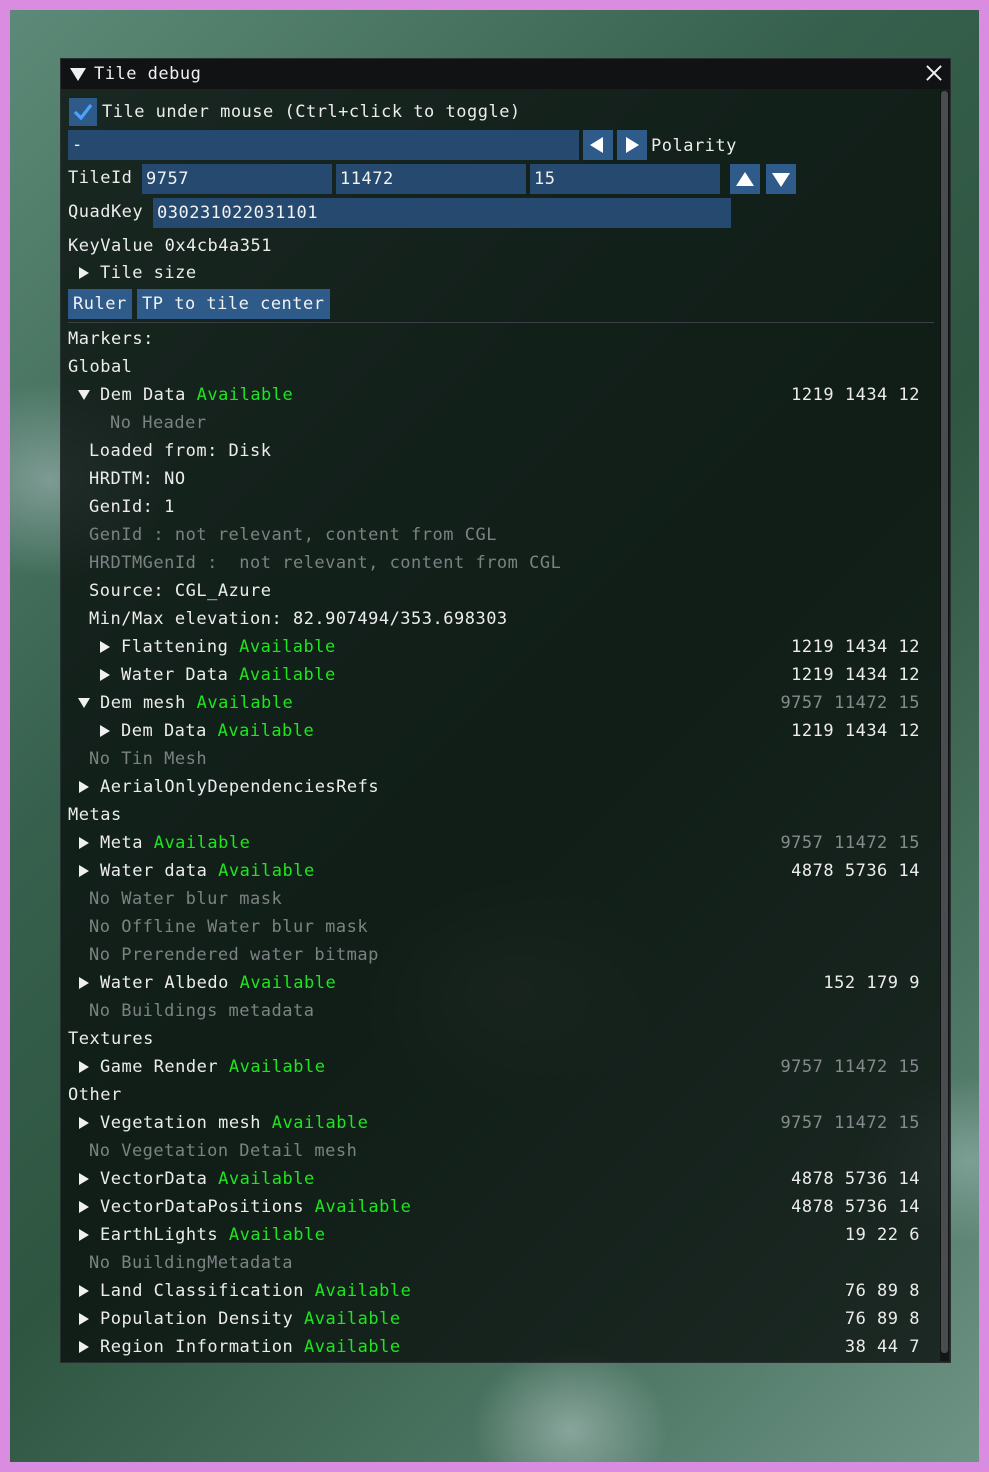 Image resolution: width=989 pixels, height=1472 pixels. Describe the element at coordinates (100, 304) in the screenshot. I see `ruler-button: Ruler` at that location.